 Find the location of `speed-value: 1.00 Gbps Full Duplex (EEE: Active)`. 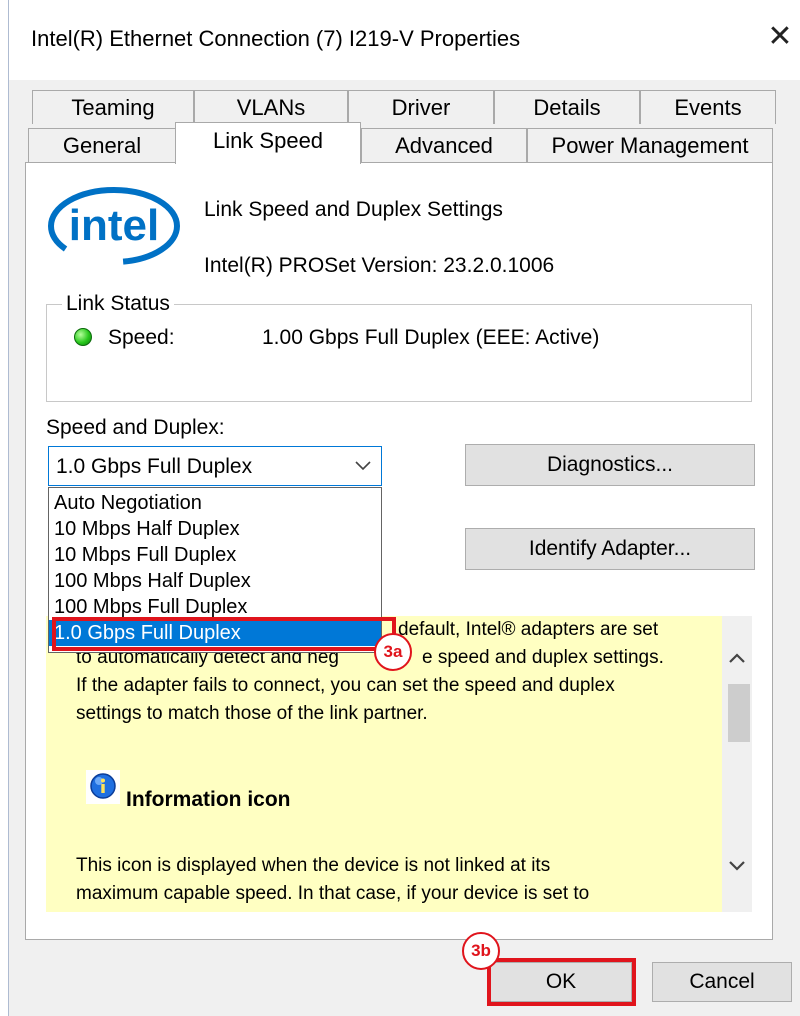

speed-value: 1.00 Gbps Full Duplex (EEE: Active) is located at coordinates (431, 337).